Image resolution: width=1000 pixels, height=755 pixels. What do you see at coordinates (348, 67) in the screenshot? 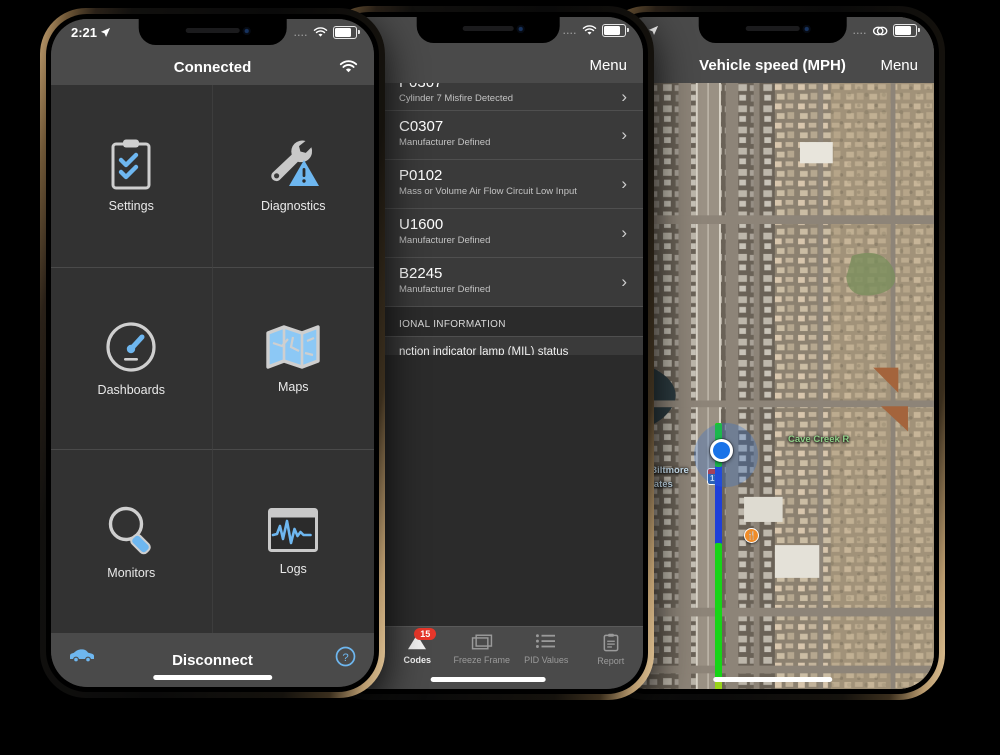
I see `wifi-status-icon` at bounding box center [348, 67].